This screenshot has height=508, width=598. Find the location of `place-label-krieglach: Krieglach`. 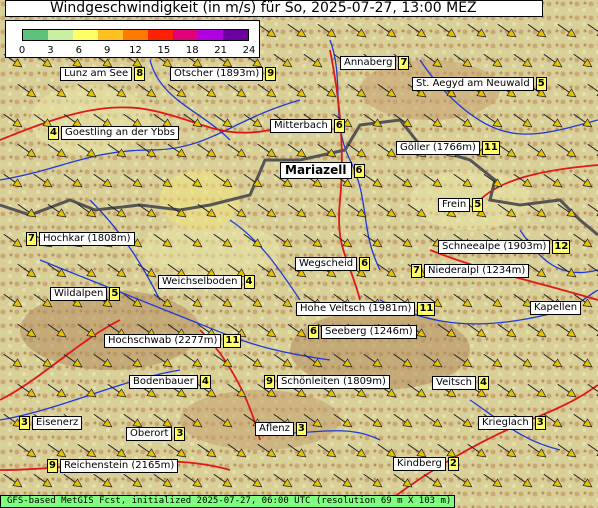

place-label-krieglach: Krieglach is located at coordinates (505, 423).